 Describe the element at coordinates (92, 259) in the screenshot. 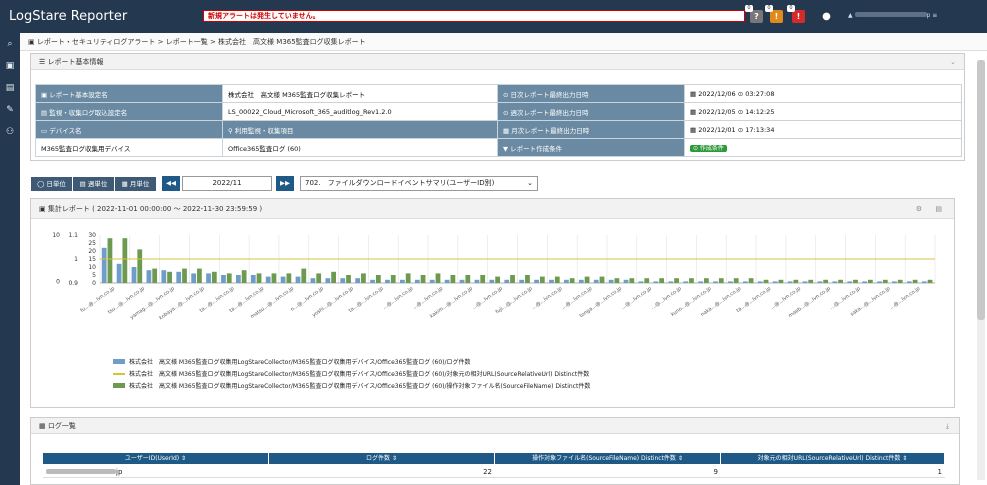

I see `y-tick-label: 15` at that location.